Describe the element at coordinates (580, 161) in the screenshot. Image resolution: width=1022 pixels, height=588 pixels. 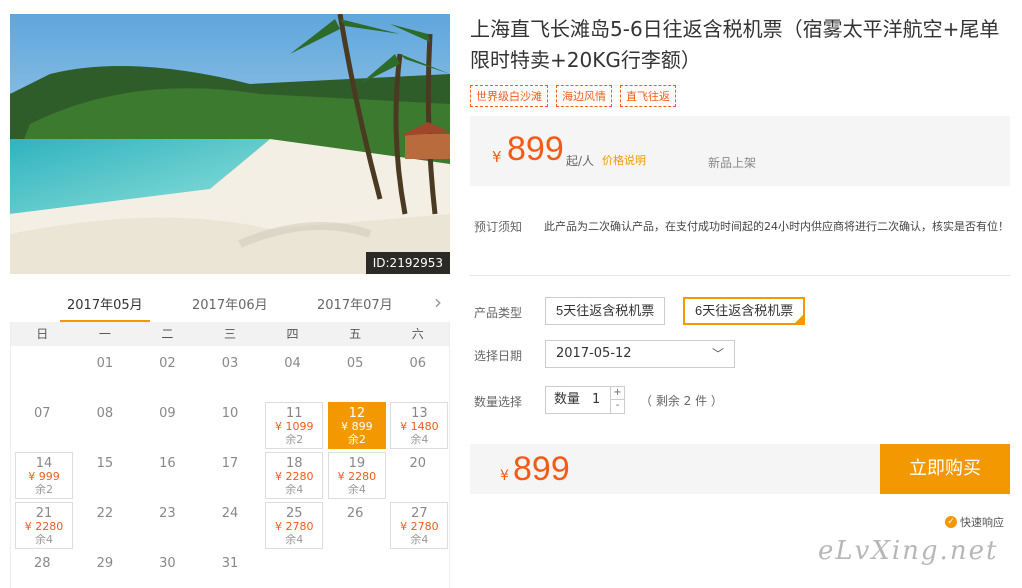
I see `price-unit: 起/人` at that location.